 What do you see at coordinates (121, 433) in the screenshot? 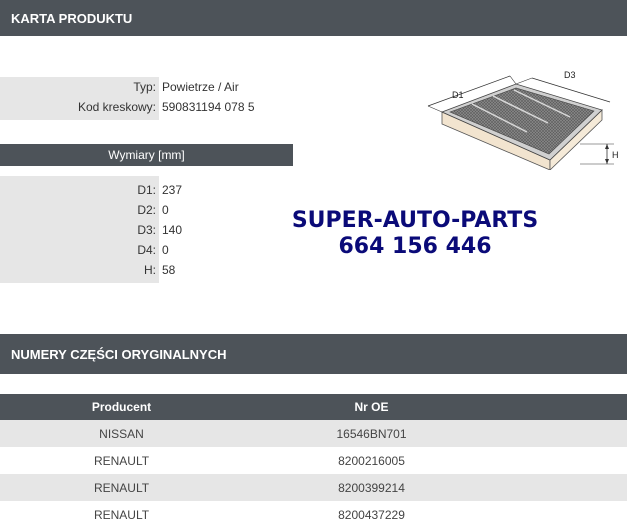
I see `producer-cell: NISSAN` at bounding box center [121, 433].